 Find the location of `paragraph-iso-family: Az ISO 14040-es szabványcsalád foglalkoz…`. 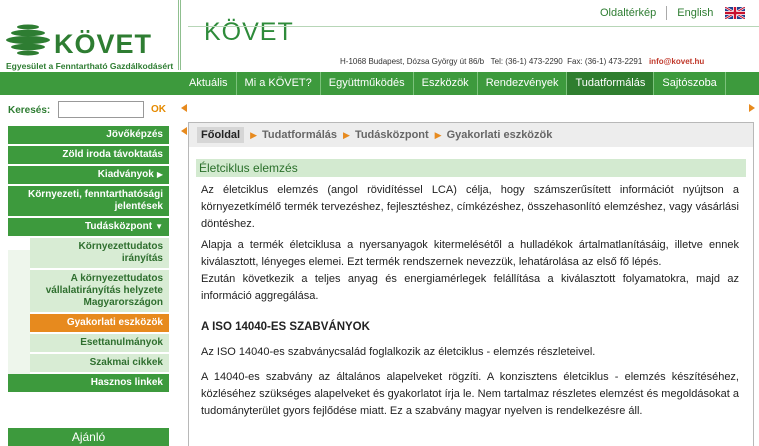

paragraph-iso-family: Az ISO 14040-es szabványcsalád foglalkoz… is located at coordinates (398, 352).